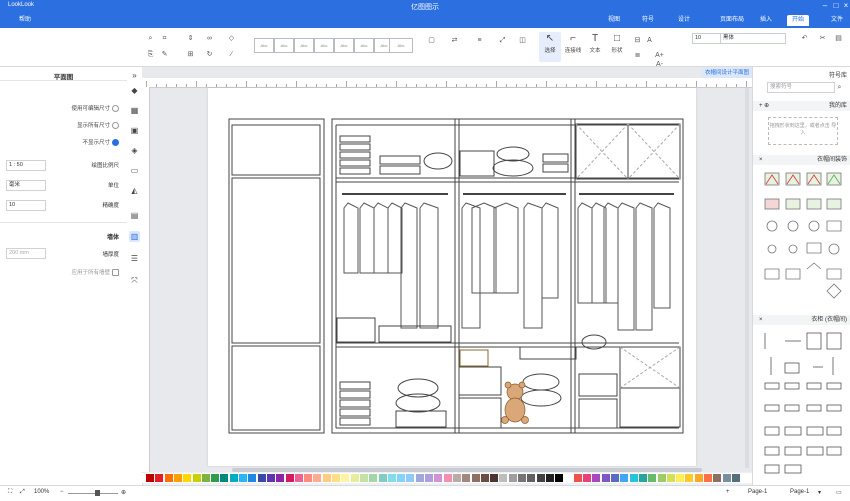 The height and width of the screenshot is (501, 850). Describe the element at coordinates (10, 492) in the screenshot. I see `fit-page-icon: ⛶` at that location.